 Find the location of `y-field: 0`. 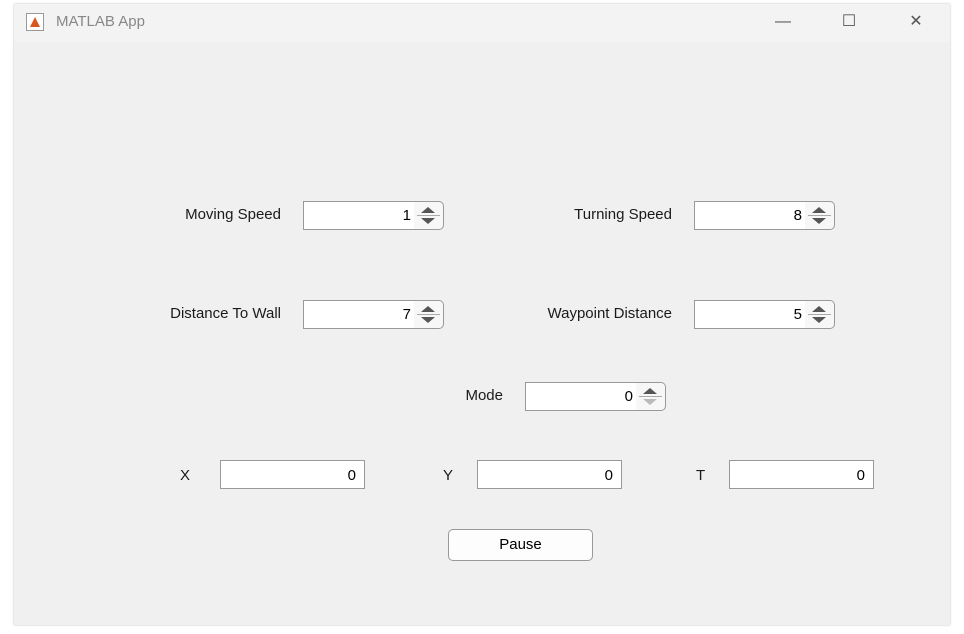

y-field: 0 is located at coordinates (549, 474).